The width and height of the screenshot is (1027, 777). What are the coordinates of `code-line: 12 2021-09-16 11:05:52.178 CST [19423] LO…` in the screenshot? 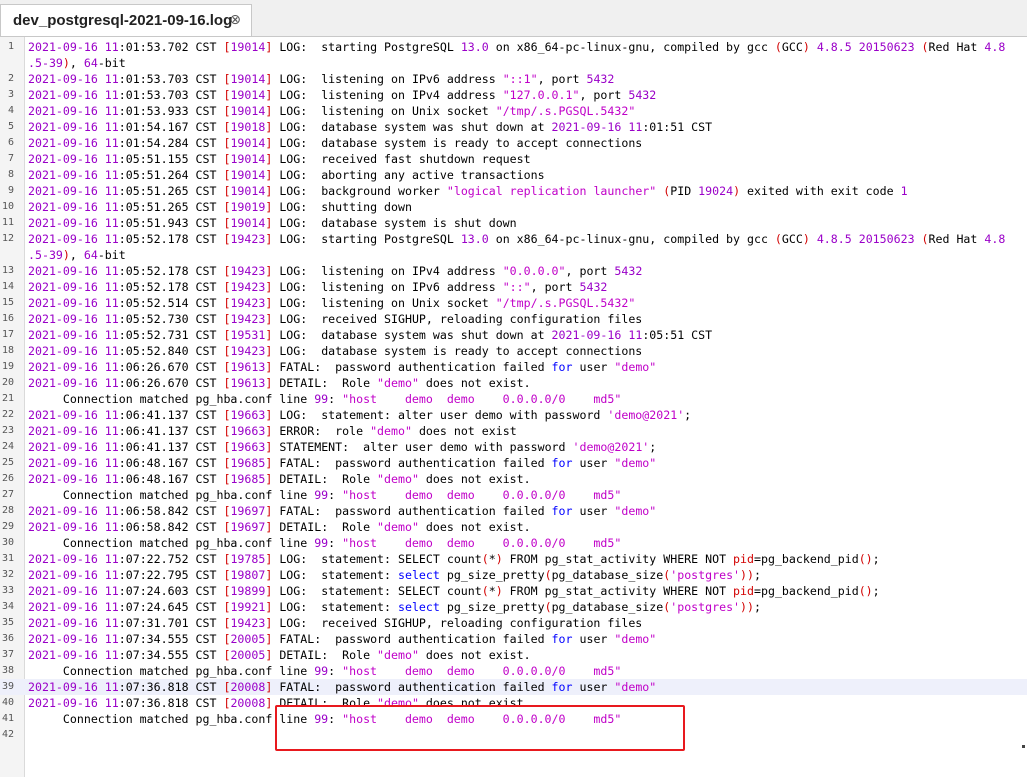 It's located at (513, 239).